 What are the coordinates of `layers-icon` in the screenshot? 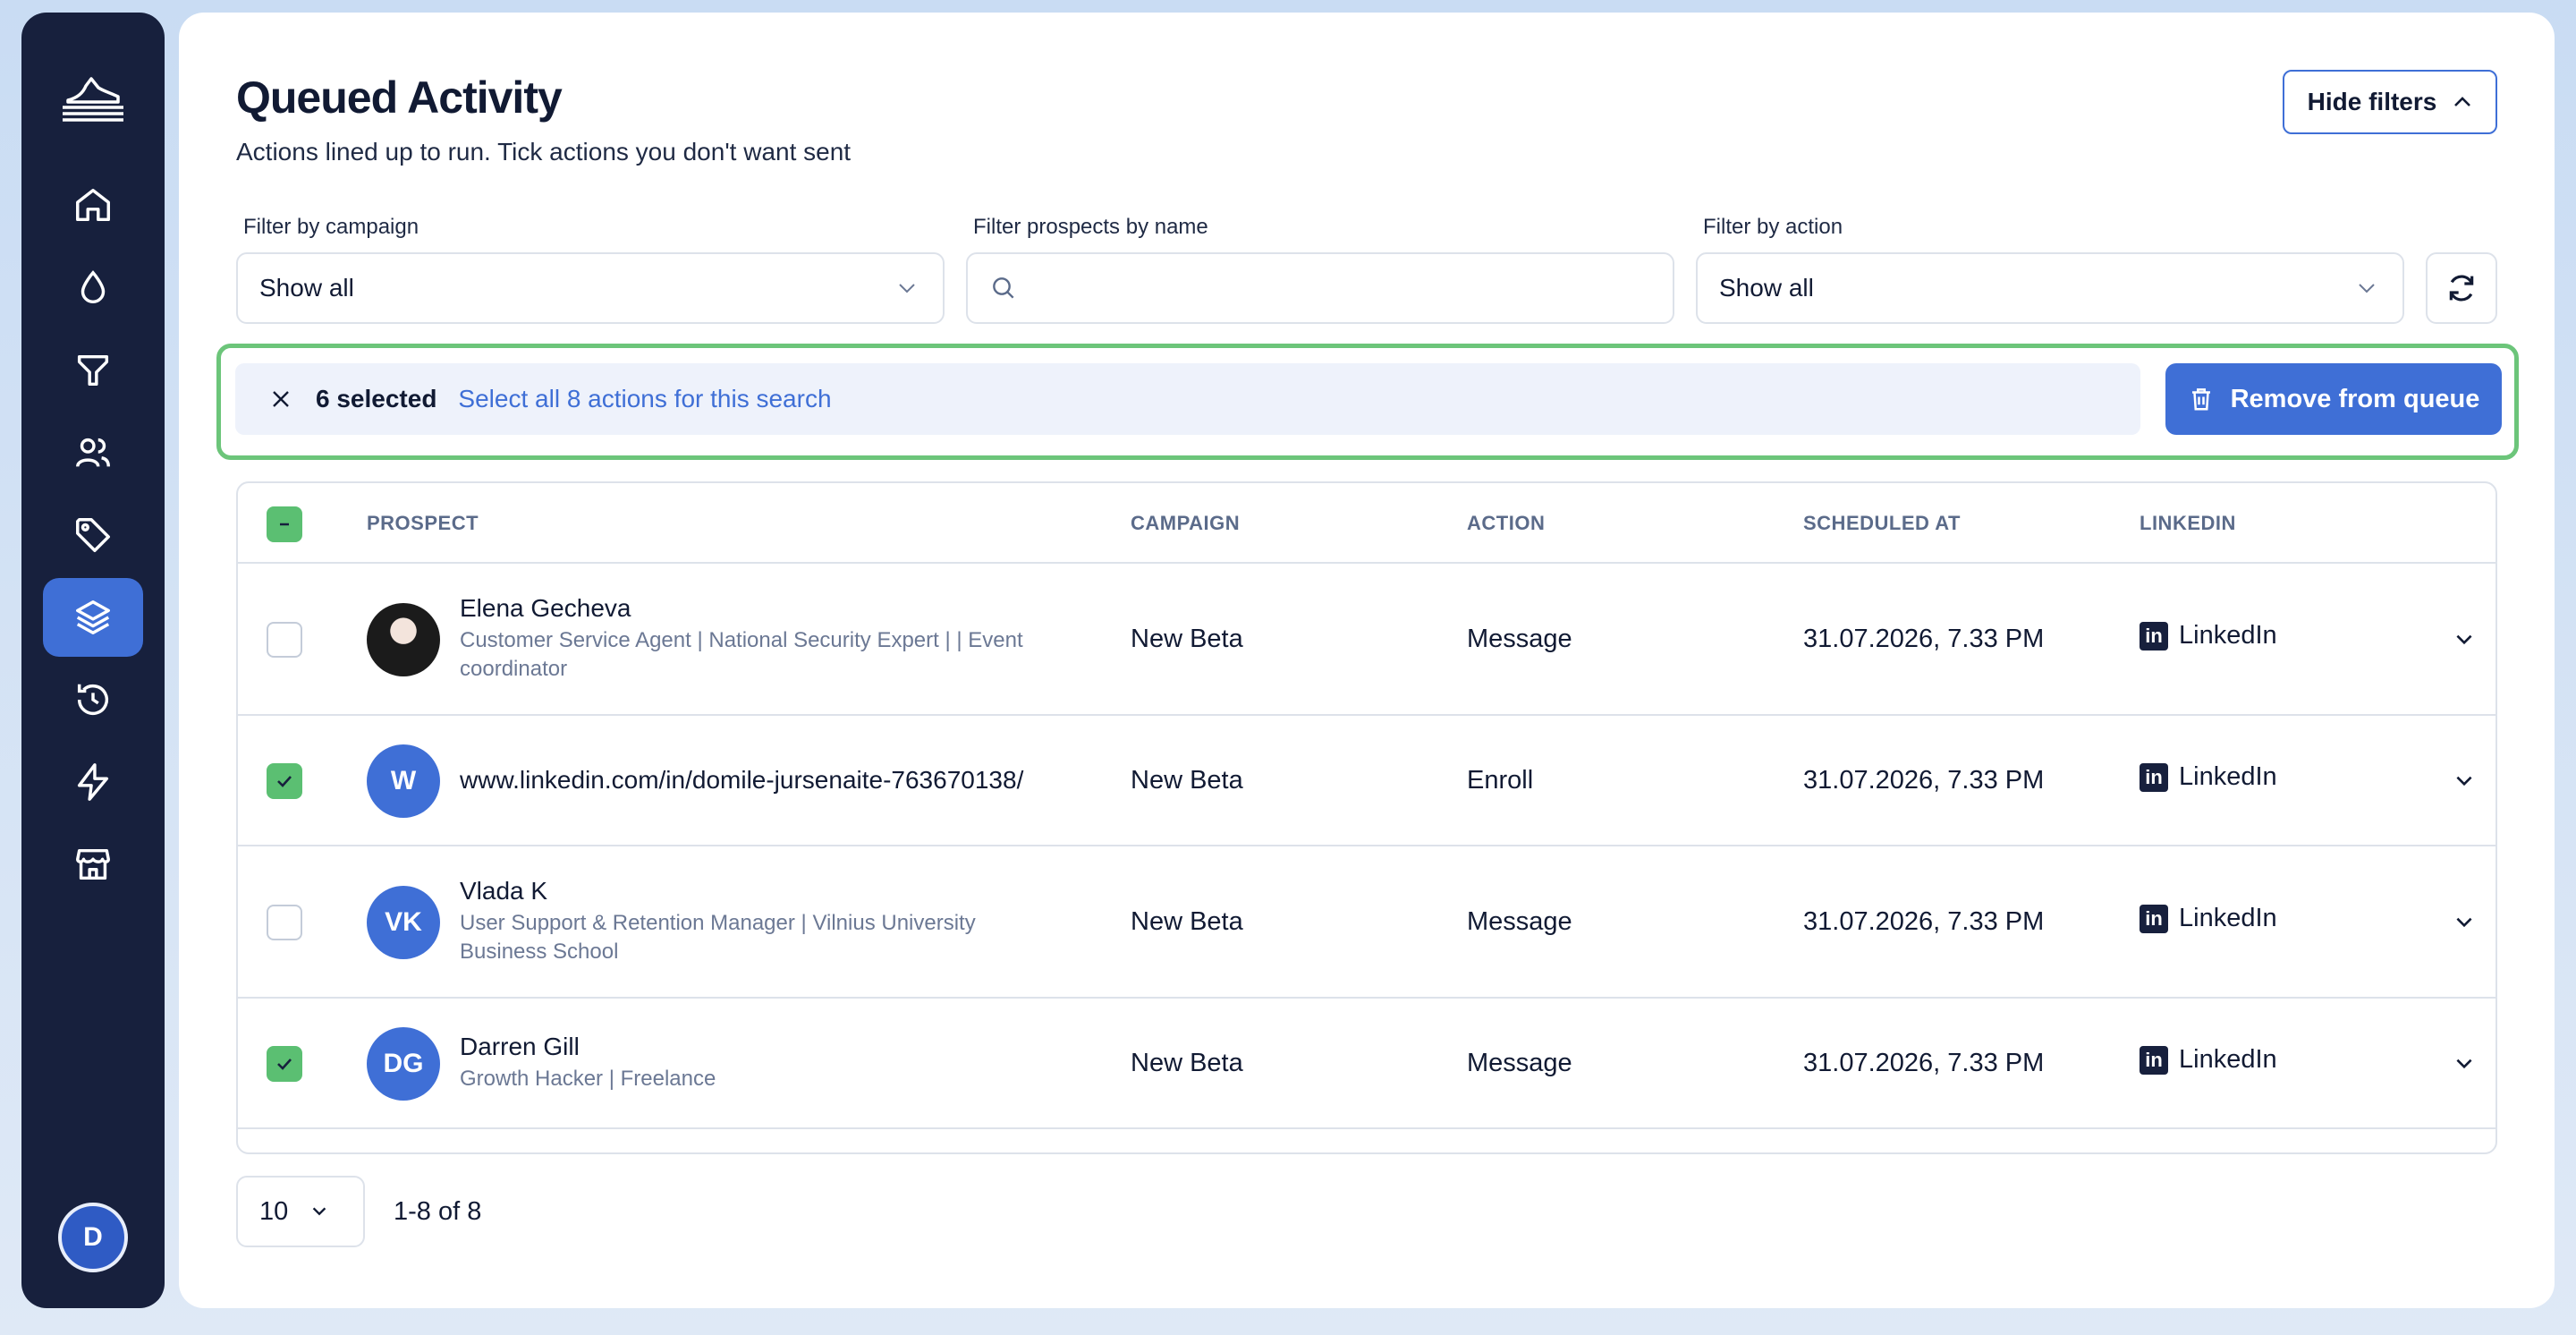 It's located at (93, 617).